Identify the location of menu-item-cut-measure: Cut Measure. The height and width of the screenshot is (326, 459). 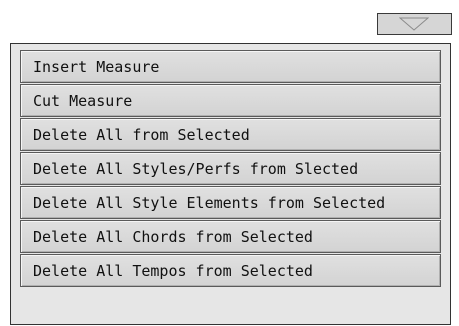
(230, 100).